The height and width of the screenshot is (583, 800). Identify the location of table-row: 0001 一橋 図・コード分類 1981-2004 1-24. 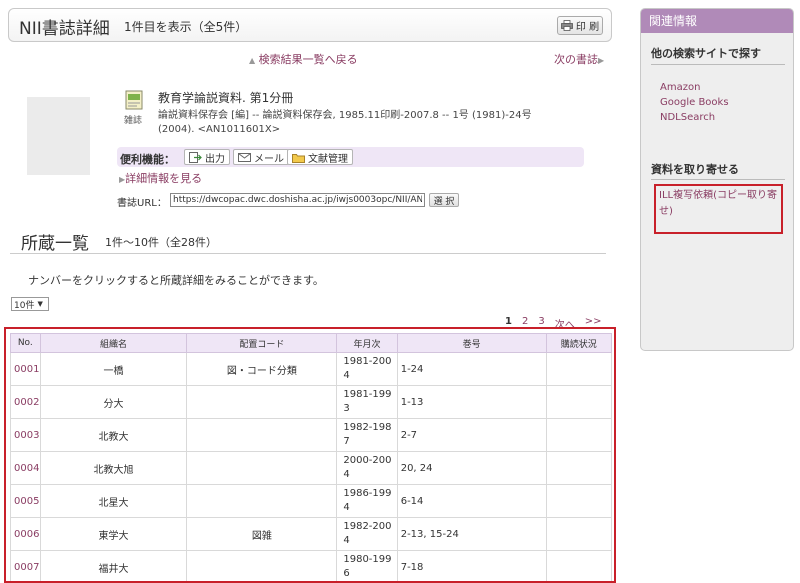
(311, 369).